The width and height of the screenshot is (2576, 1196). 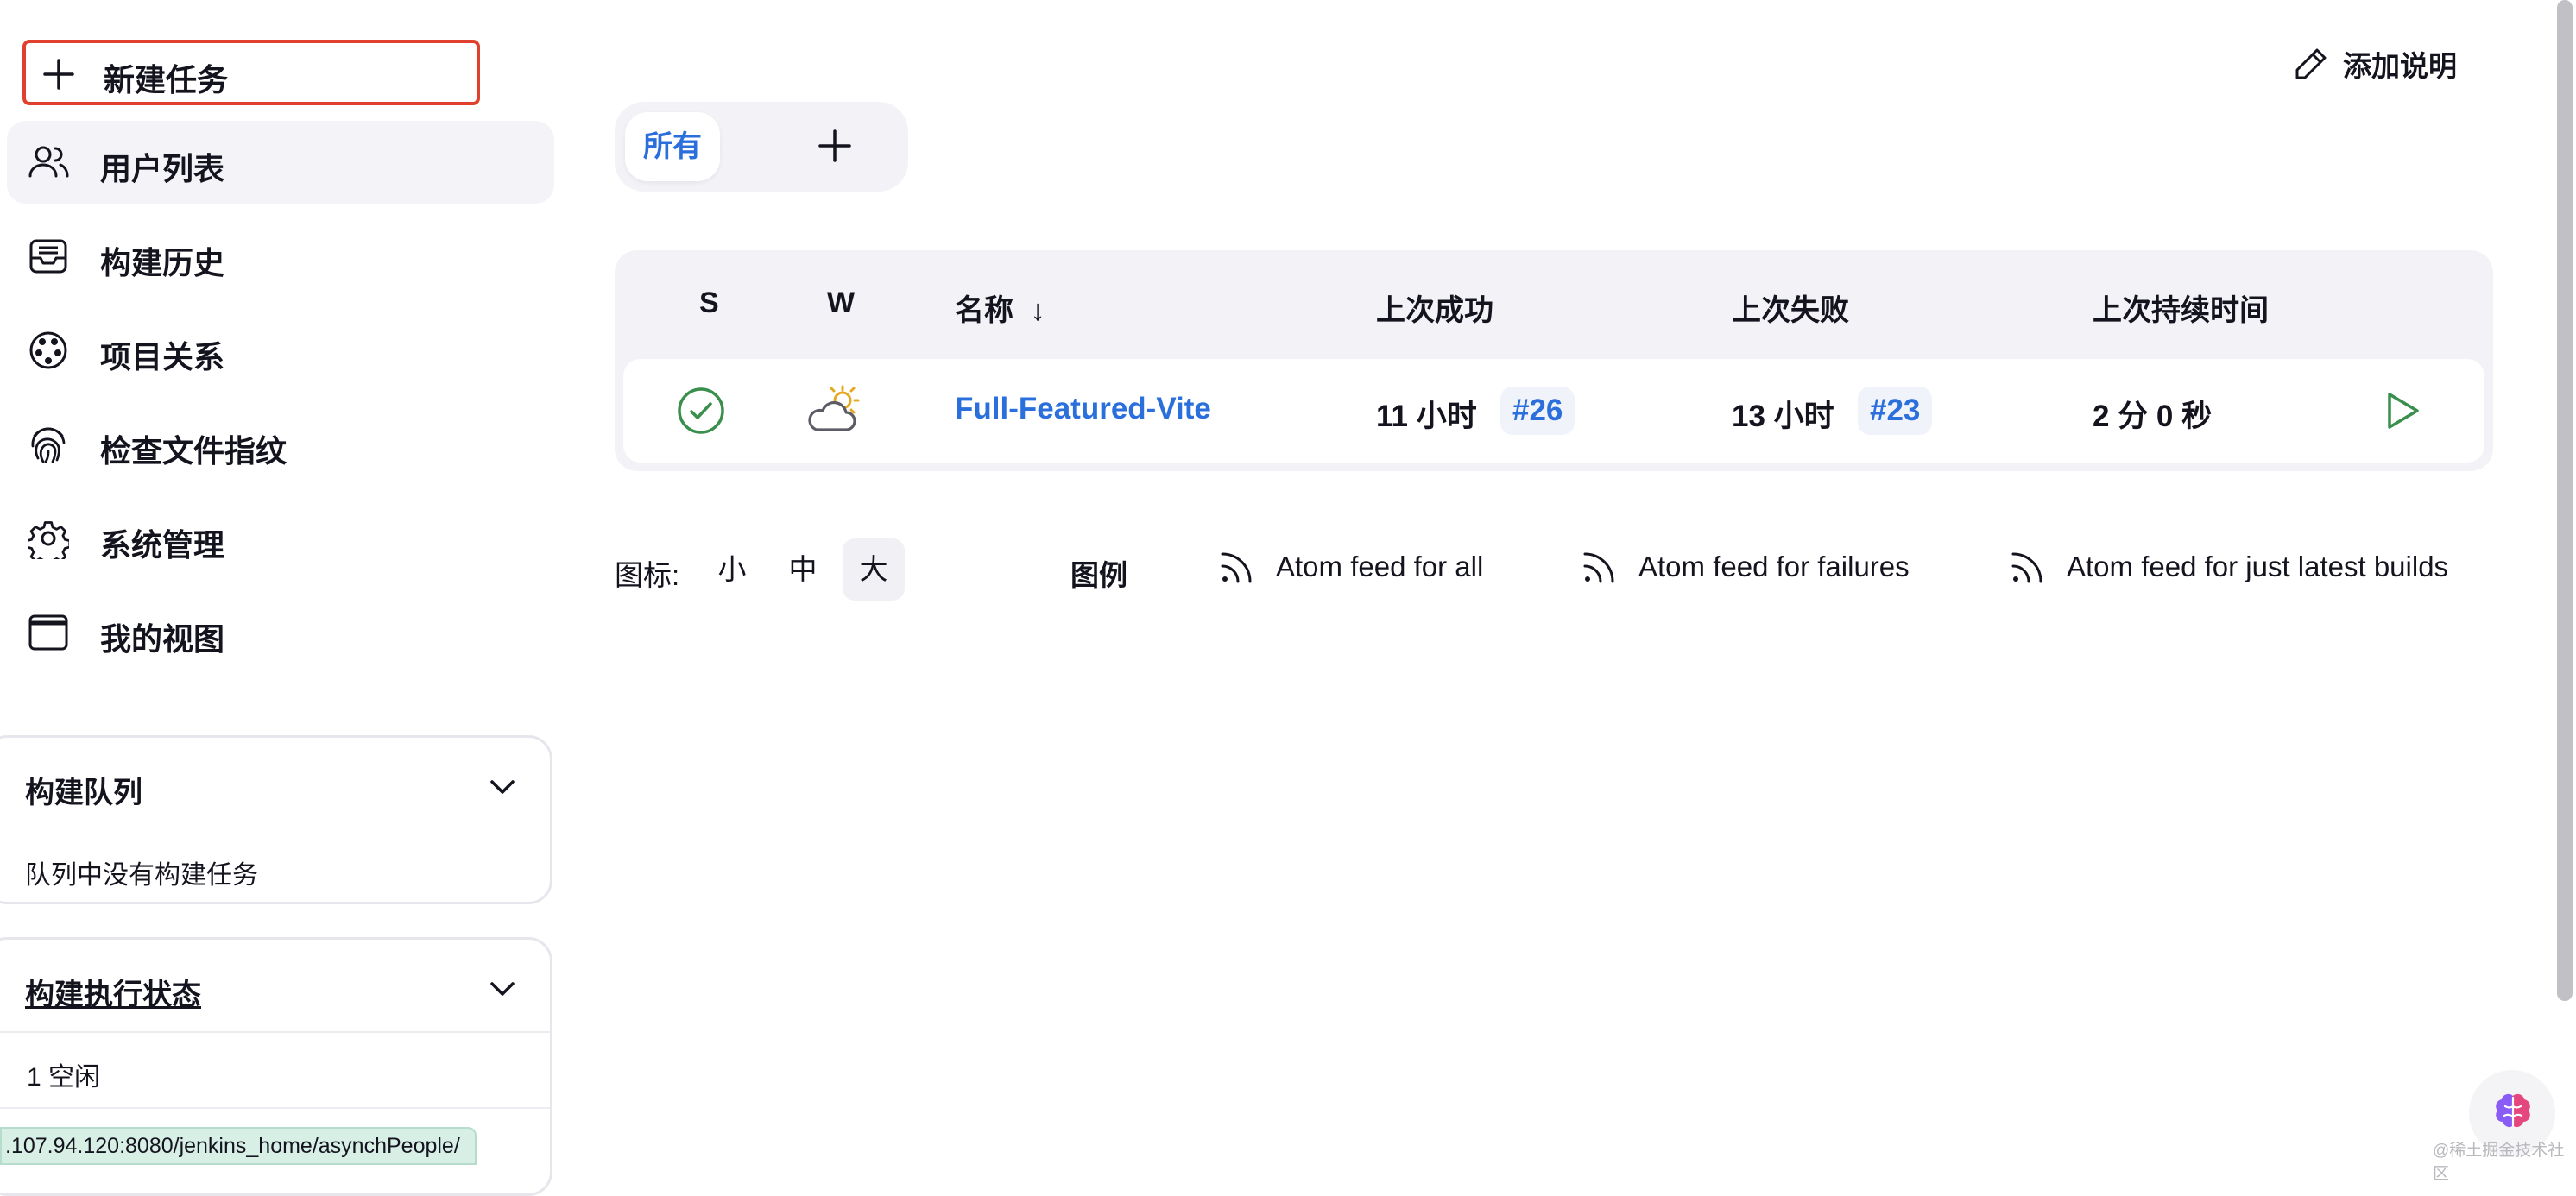 I want to click on brain-icon, so click(x=2513, y=1113).